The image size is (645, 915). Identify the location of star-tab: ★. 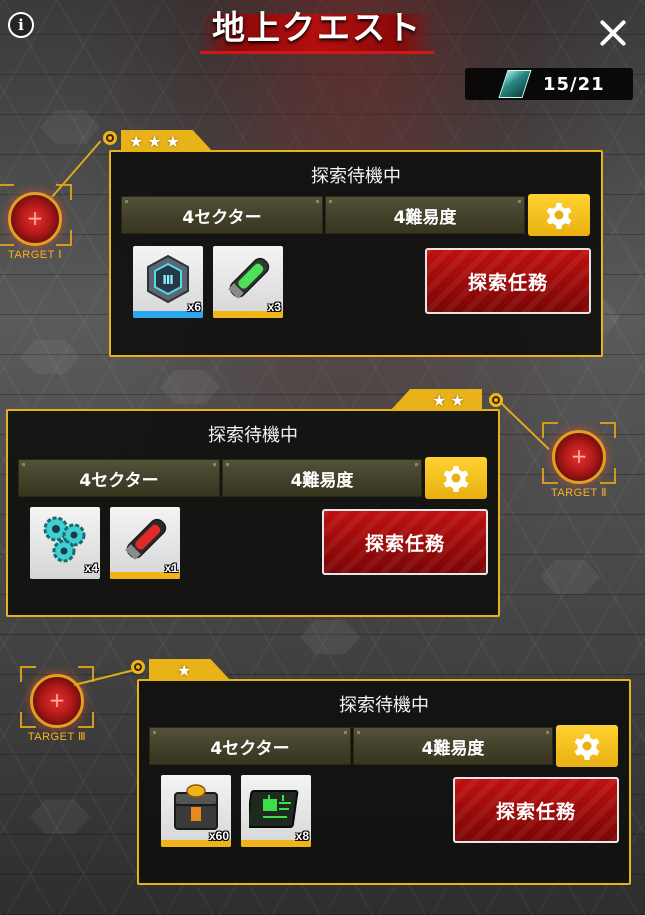
(190, 670).